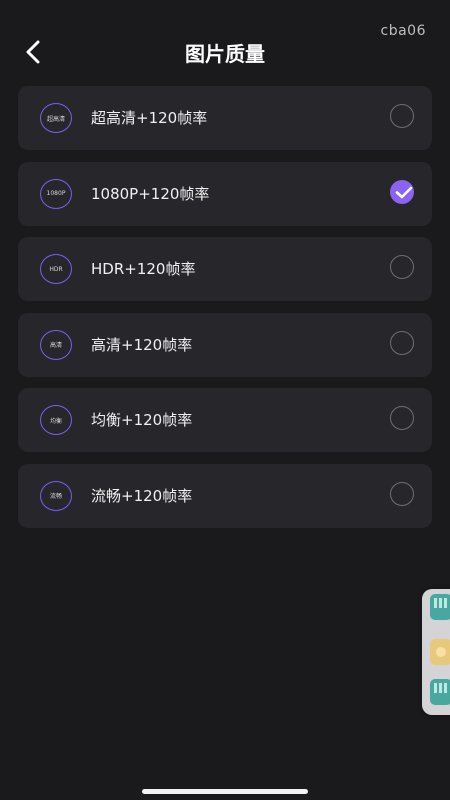 This screenshot has height=800, width=450. I want to click on option-hd: 高清 高清+120帧率, so click(225, 344).